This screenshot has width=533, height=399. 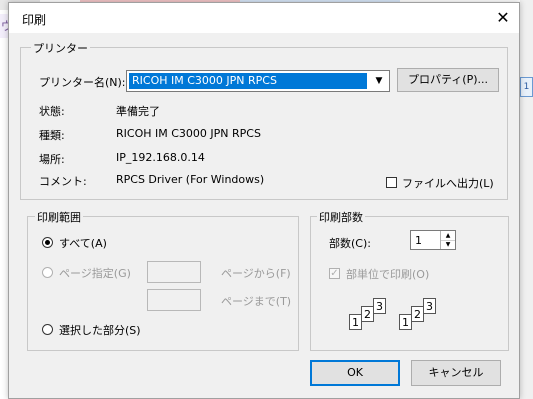 I want to click on ok-button: OK, so click(x=355, y=373).